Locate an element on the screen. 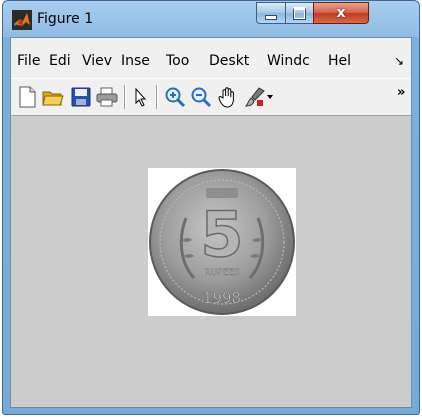  minimize-icon is located at coordinates (271, 17).